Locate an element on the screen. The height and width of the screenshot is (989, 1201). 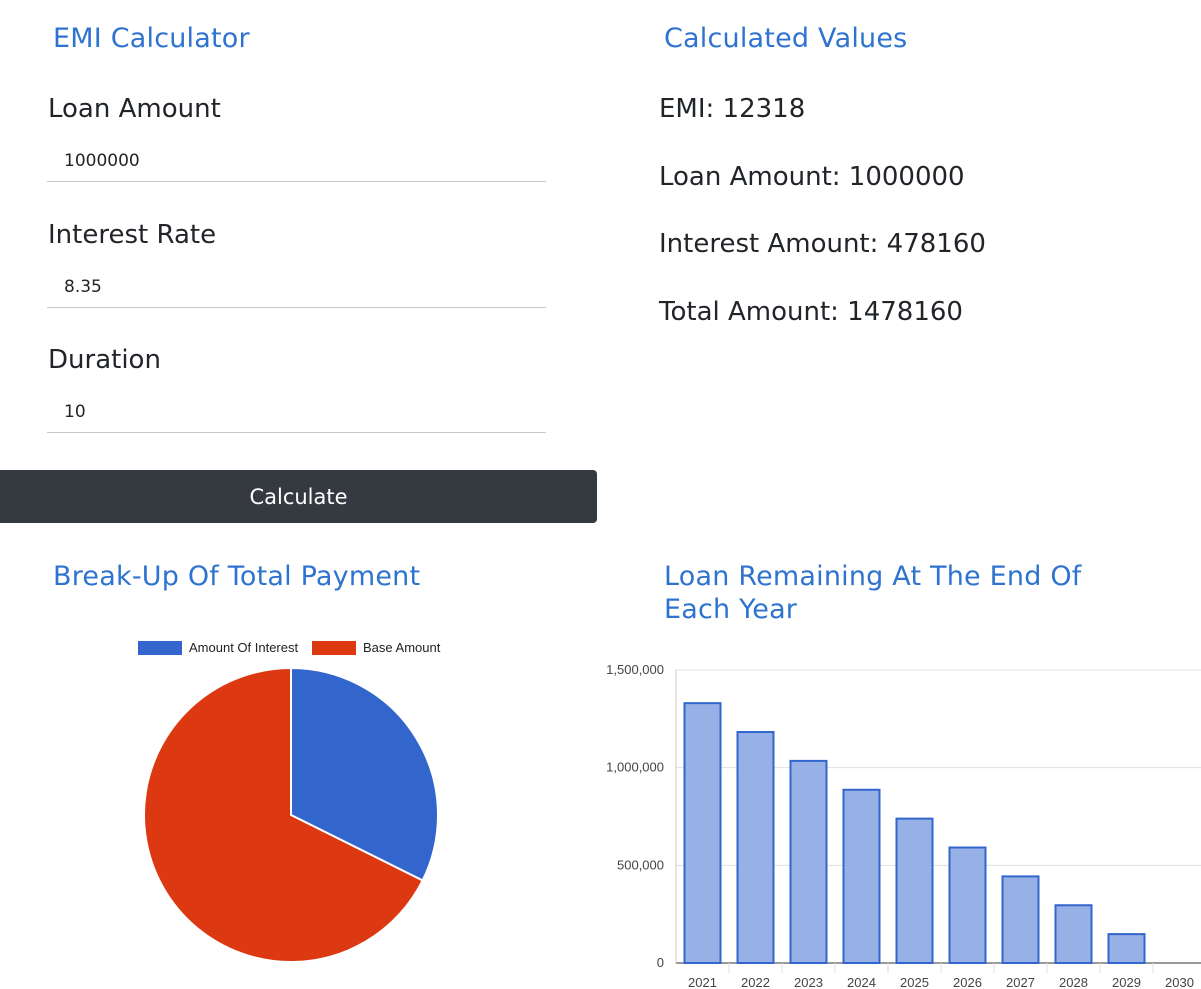
duration-input is located at coordinates (296, 412).